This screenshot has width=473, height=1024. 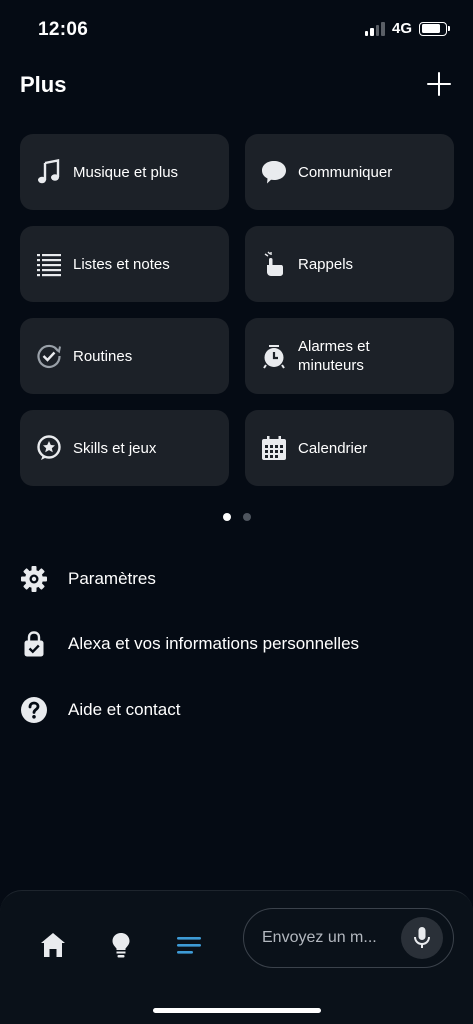 I want to click on tile-label: Alarmes et minuteurs, so click(x=334, y=356).